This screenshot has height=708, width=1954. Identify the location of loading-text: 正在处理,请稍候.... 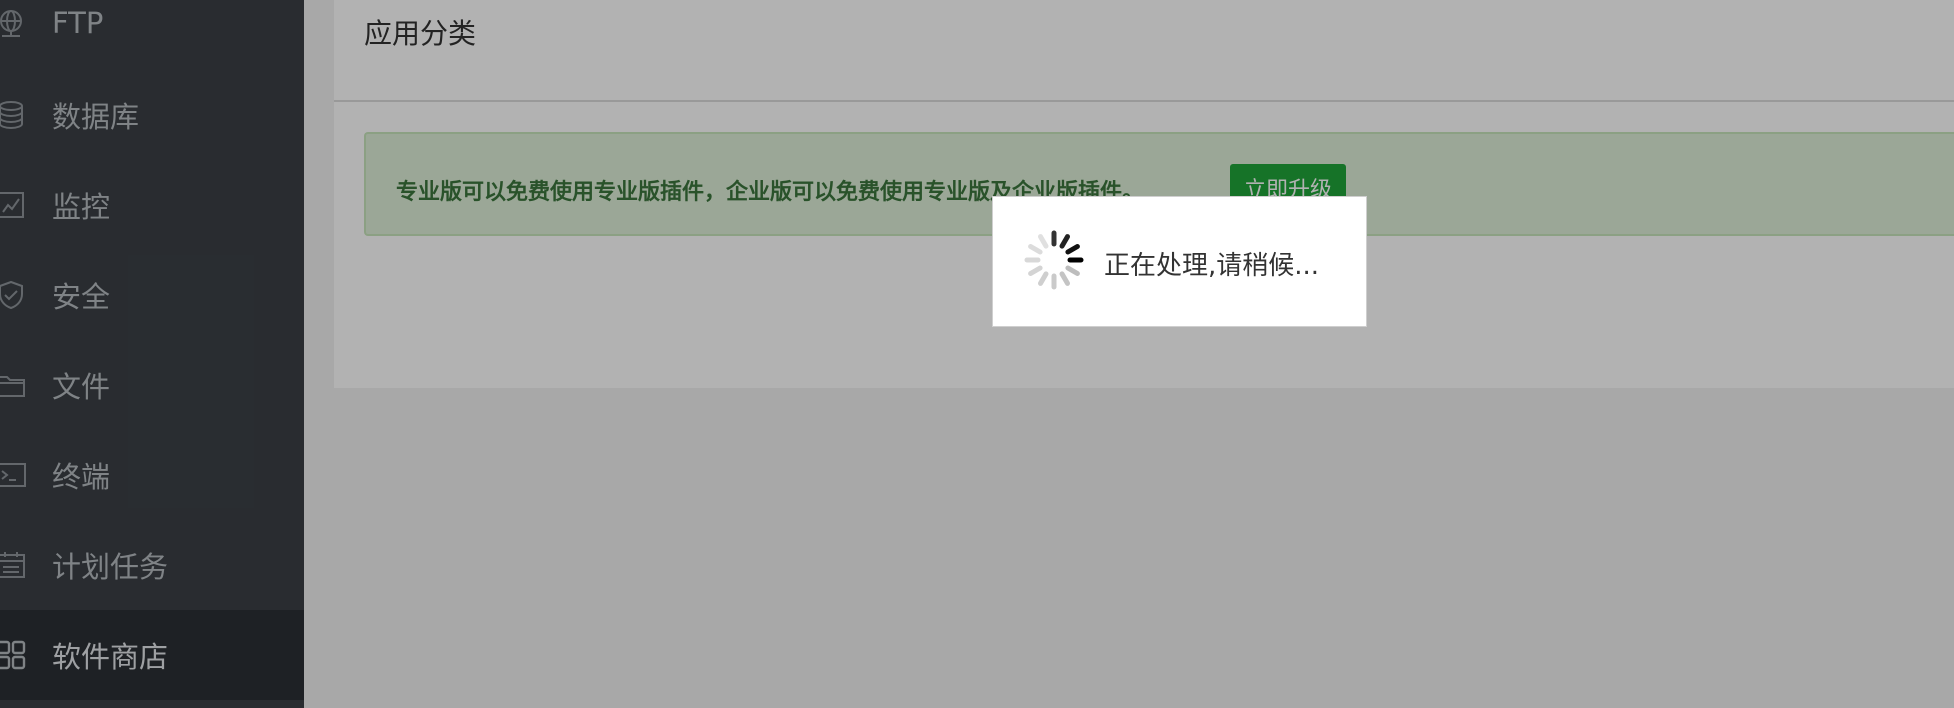
(1212, 266).